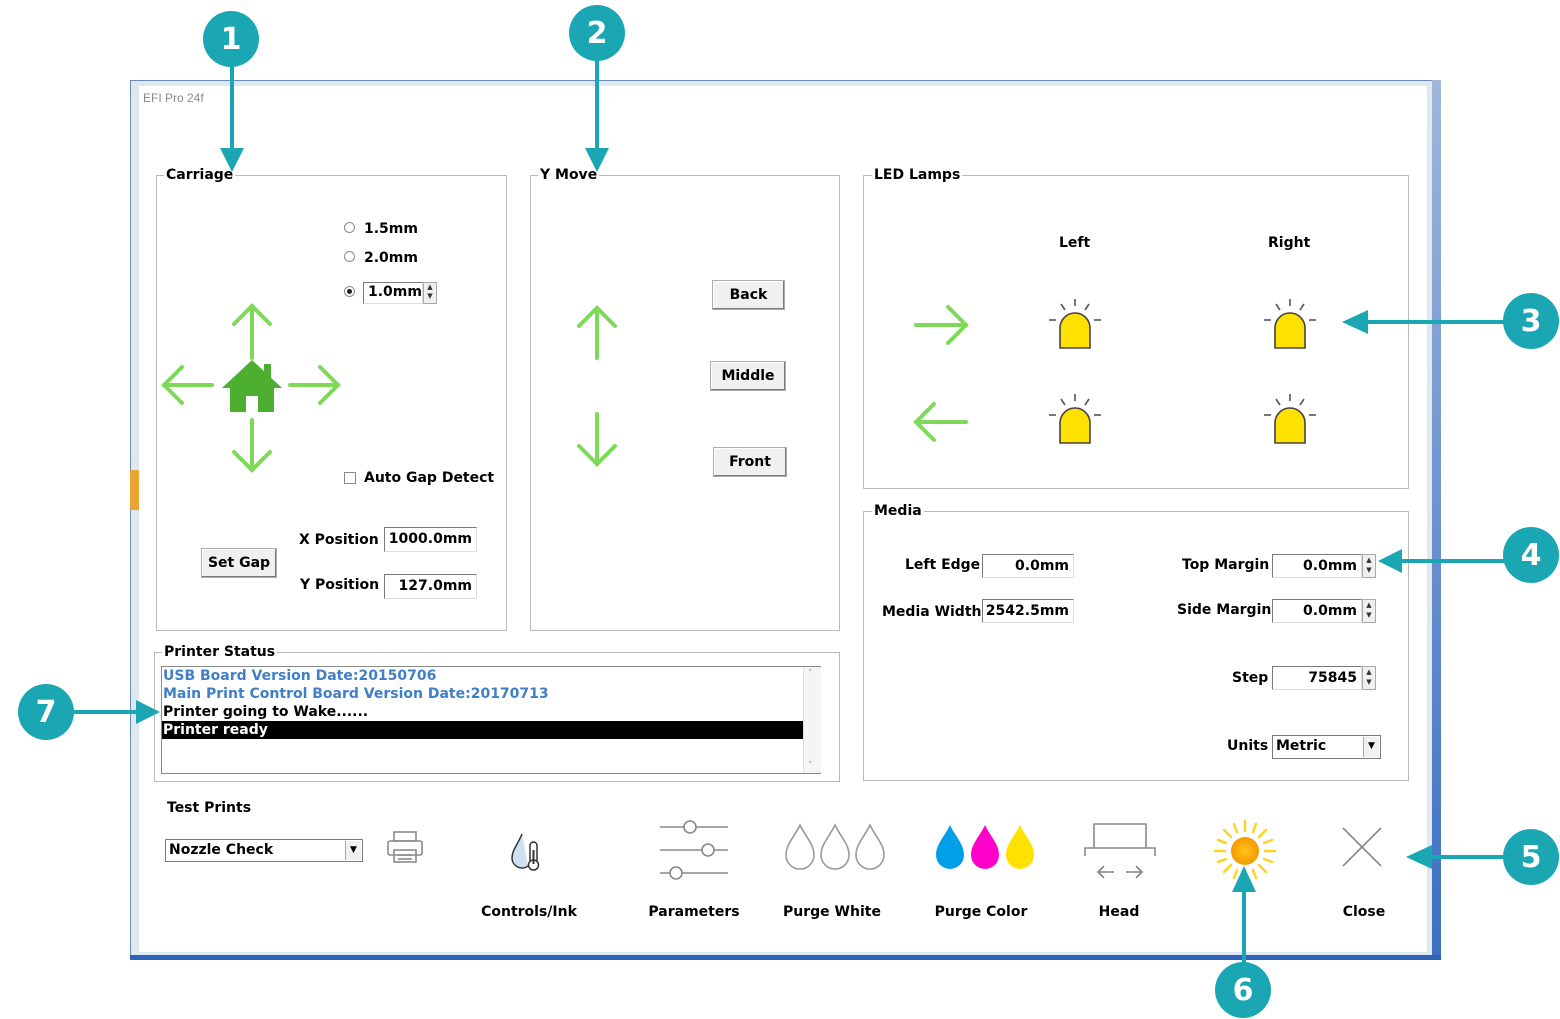 The width and height of the screenshot is (1560, 1019). What do you see at coordinates (1119, 912) in the screenshot?
I see `head-label: Head` at bounding box center [1119, 912].